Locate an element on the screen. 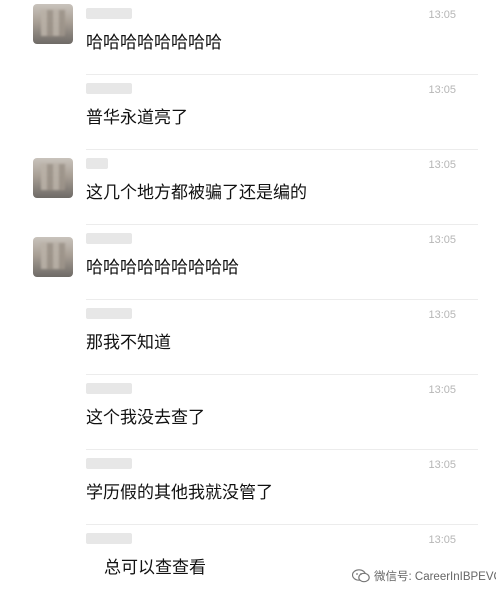  message-text: 普华永道亮了 is located at coordinates (137, 118).